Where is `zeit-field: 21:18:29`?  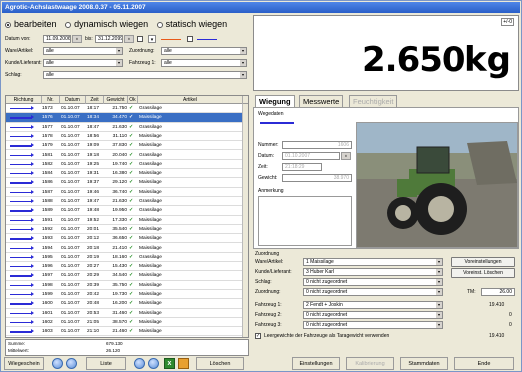 zeit-field: 21:18:29 is located at coordinates (302, 167).